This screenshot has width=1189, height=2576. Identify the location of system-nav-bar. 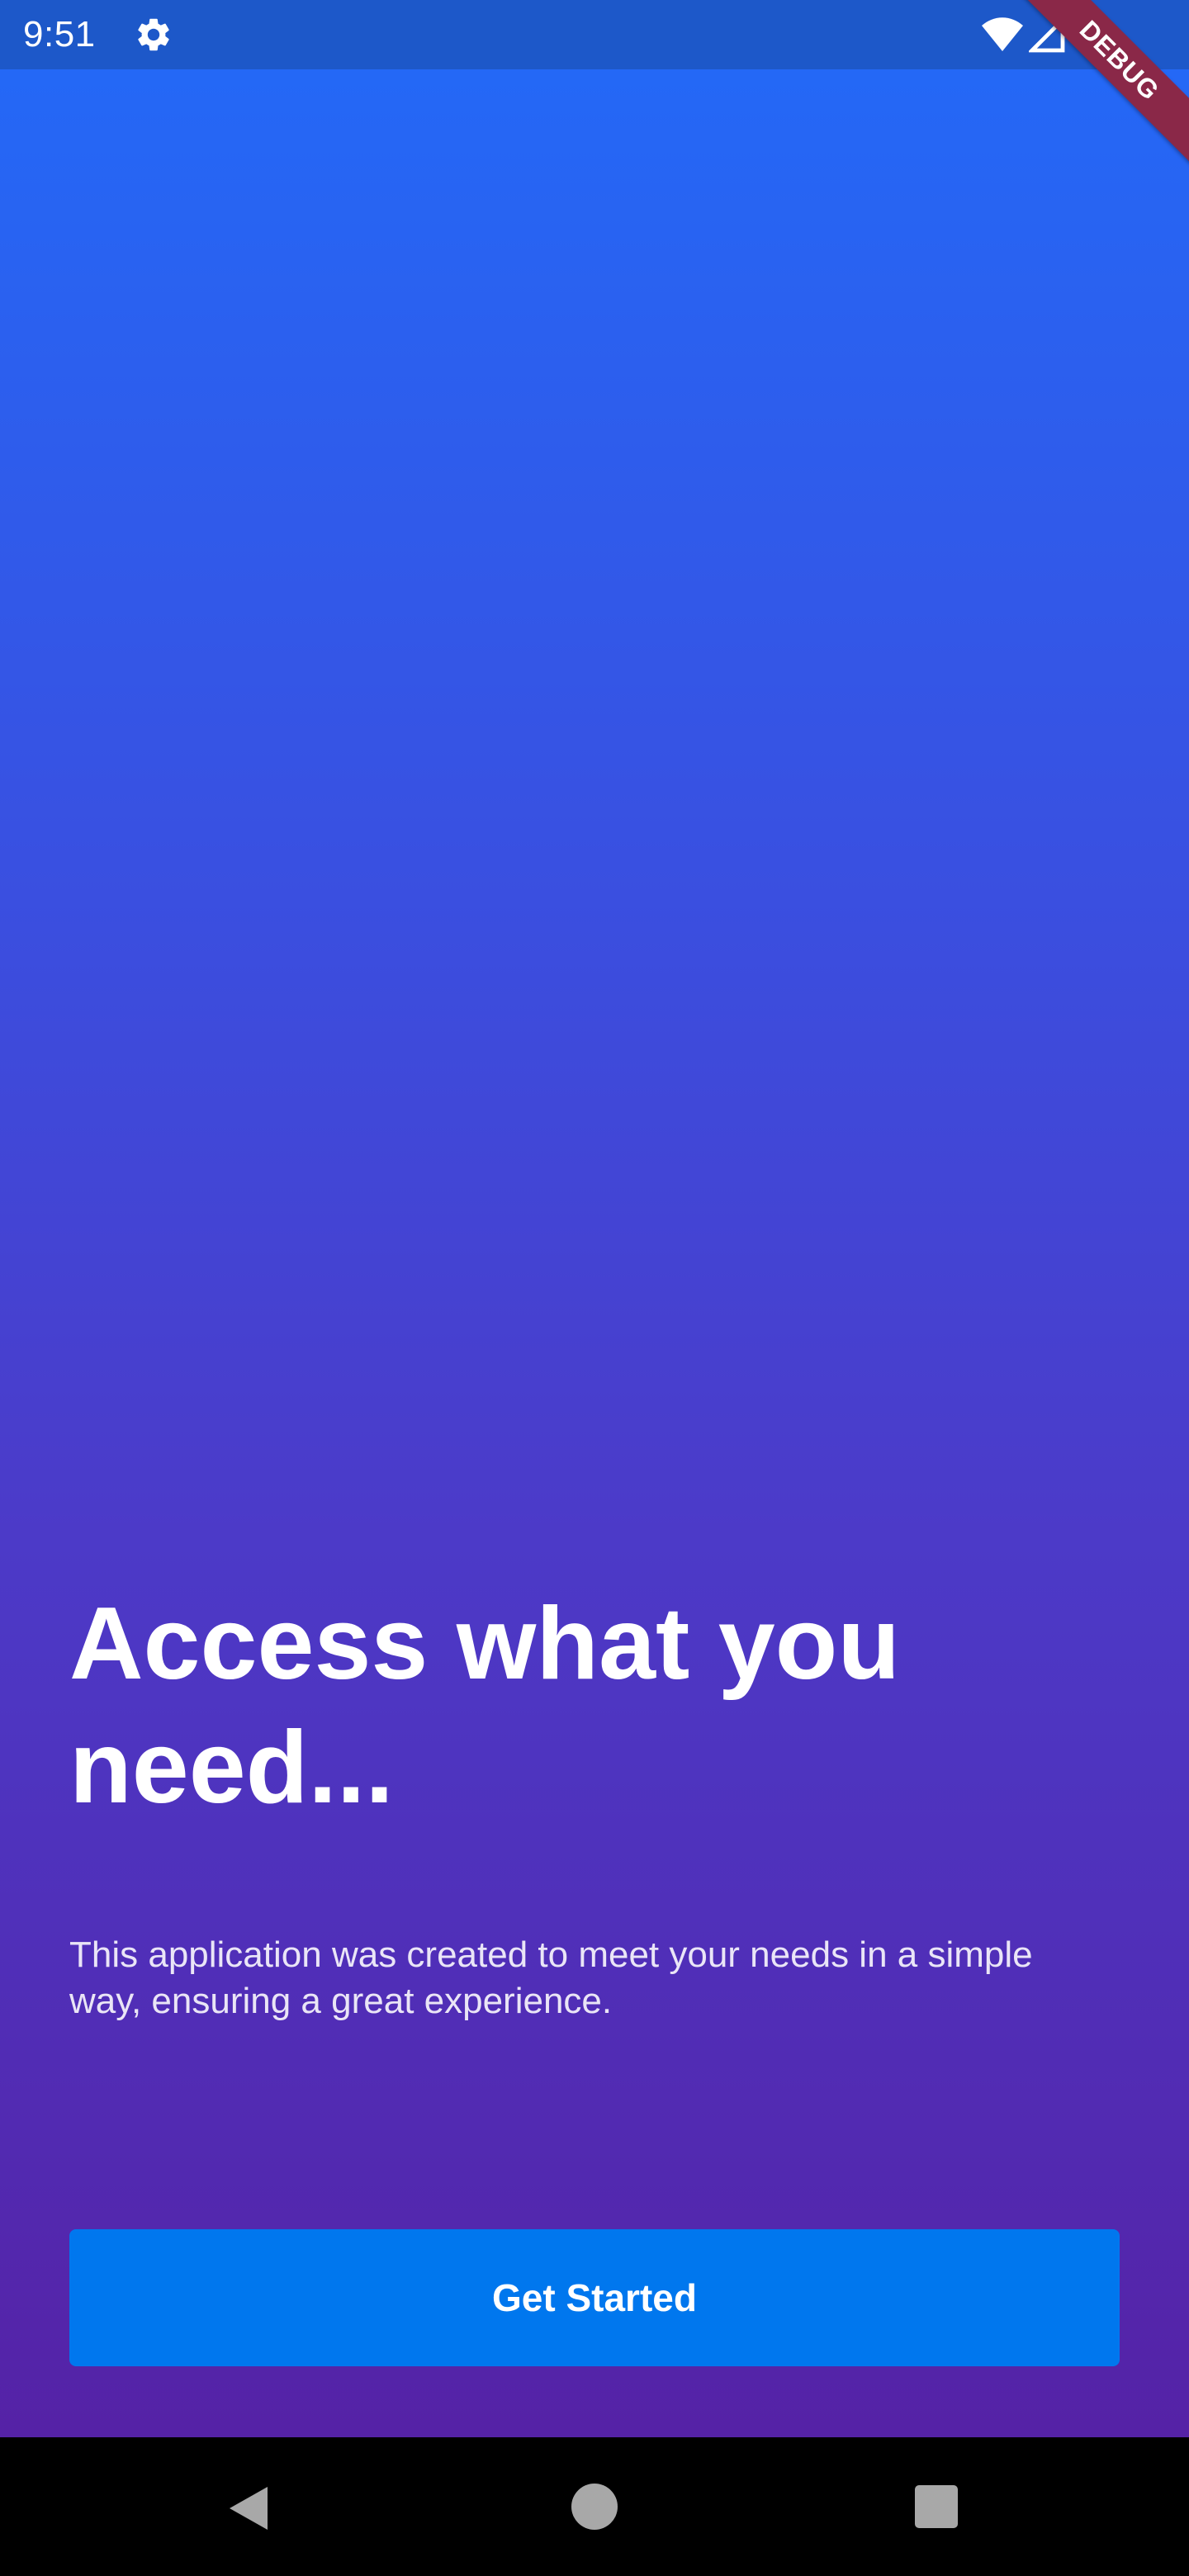
(594, 2506).